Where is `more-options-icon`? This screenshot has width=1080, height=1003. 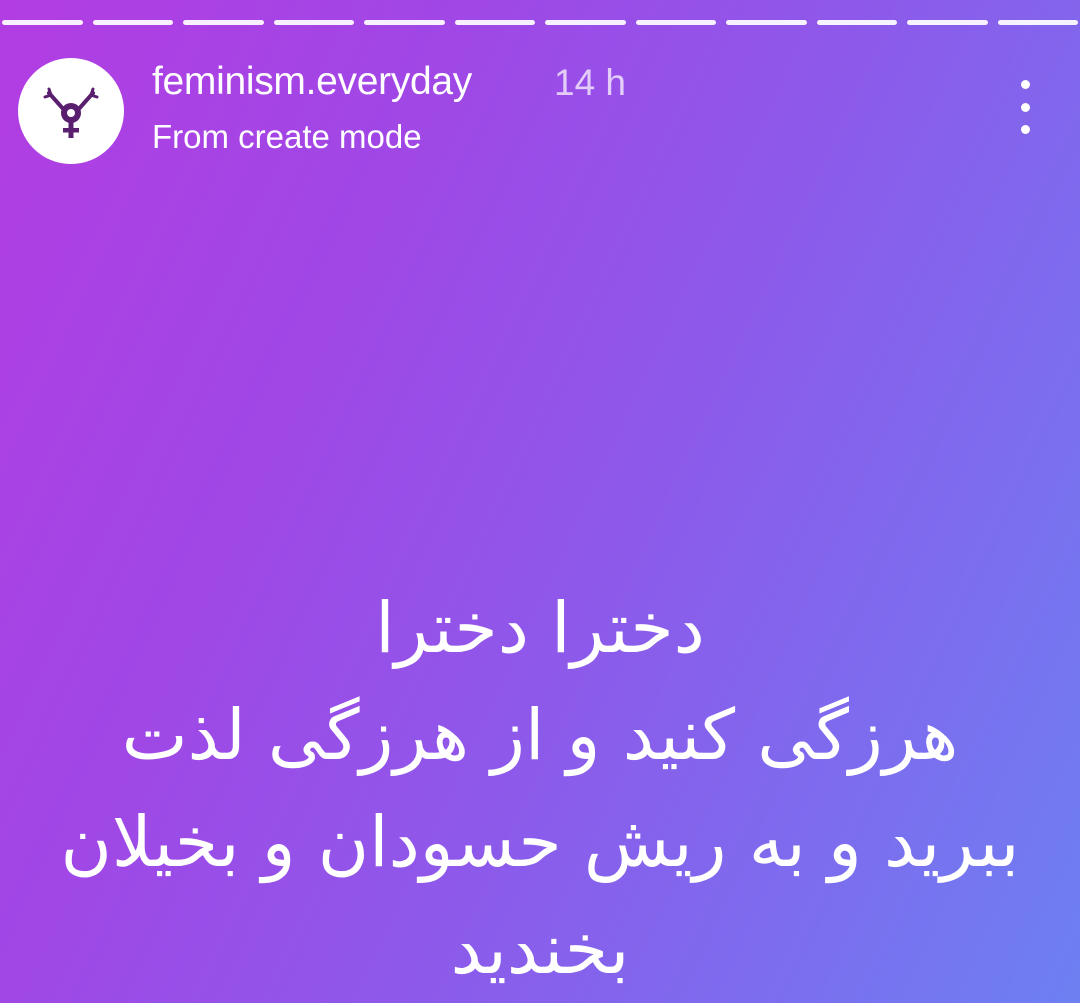 more-options-icon is located at coordinates (1025, 107).